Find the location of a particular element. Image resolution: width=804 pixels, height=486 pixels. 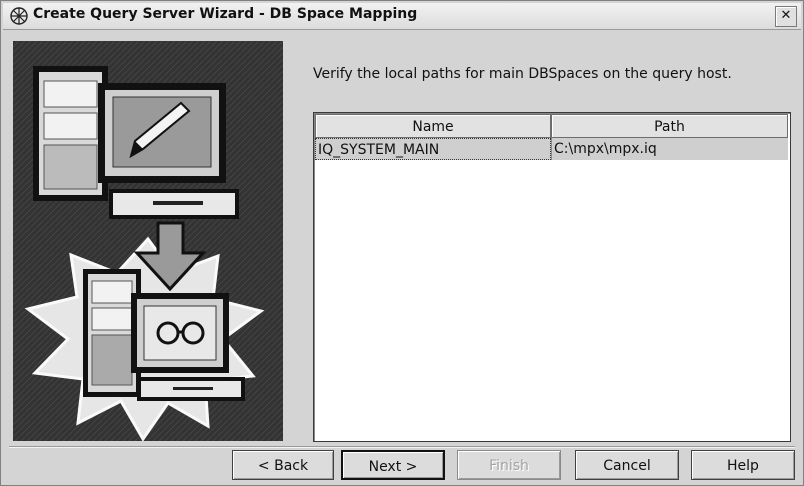

server-icon is located at coordinates (70, 133).